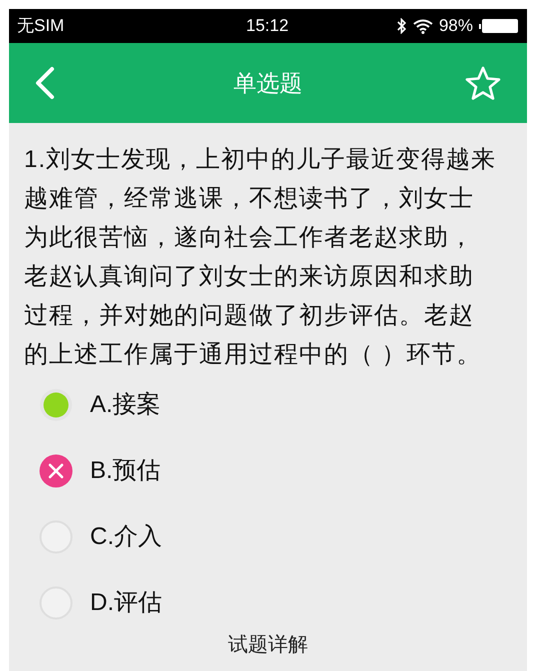 The image size is (544, 671). I want to click on option-label: C.介入, so click(126, 537).